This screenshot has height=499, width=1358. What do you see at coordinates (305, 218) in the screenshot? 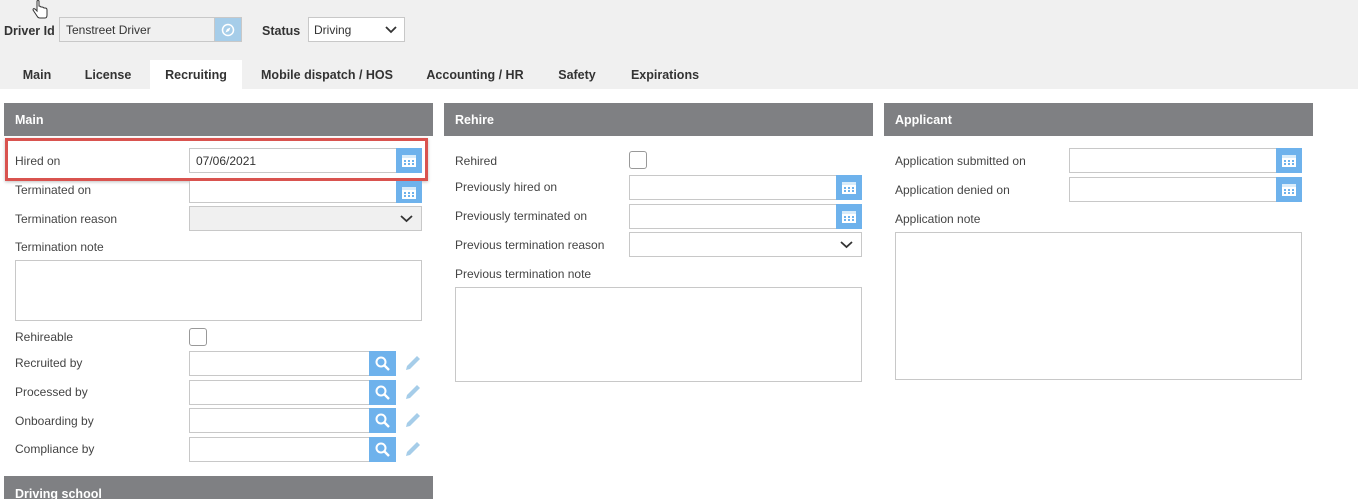
I see `termination-reason-select` at bounding box center [305, 218].